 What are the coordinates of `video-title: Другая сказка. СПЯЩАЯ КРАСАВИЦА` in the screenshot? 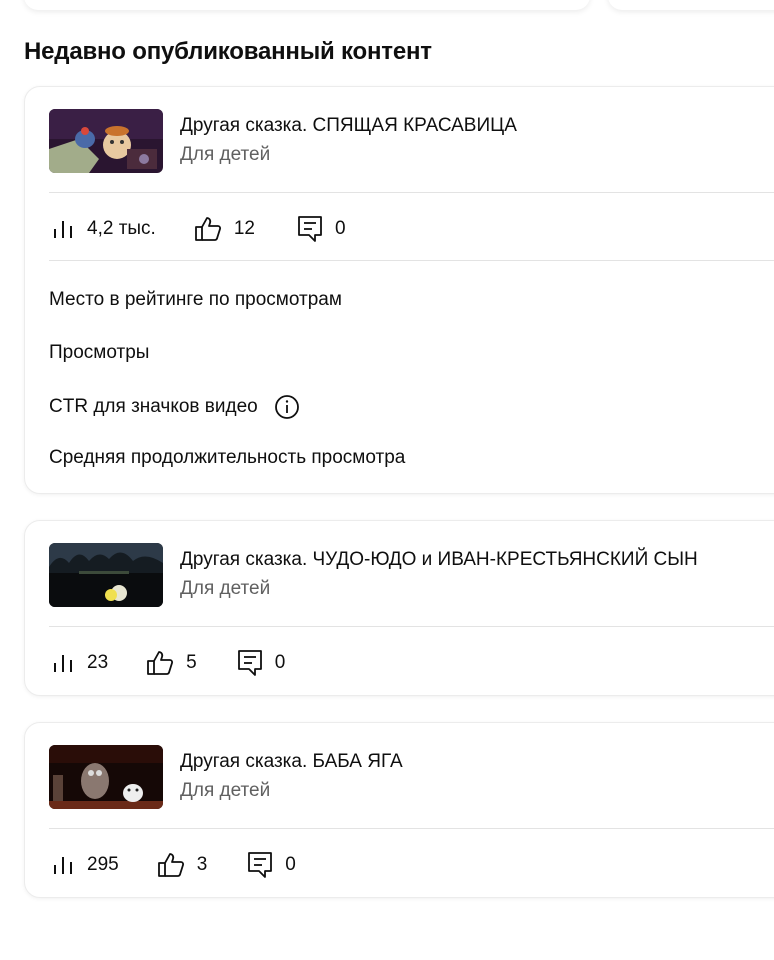 It's located at (348, 126).